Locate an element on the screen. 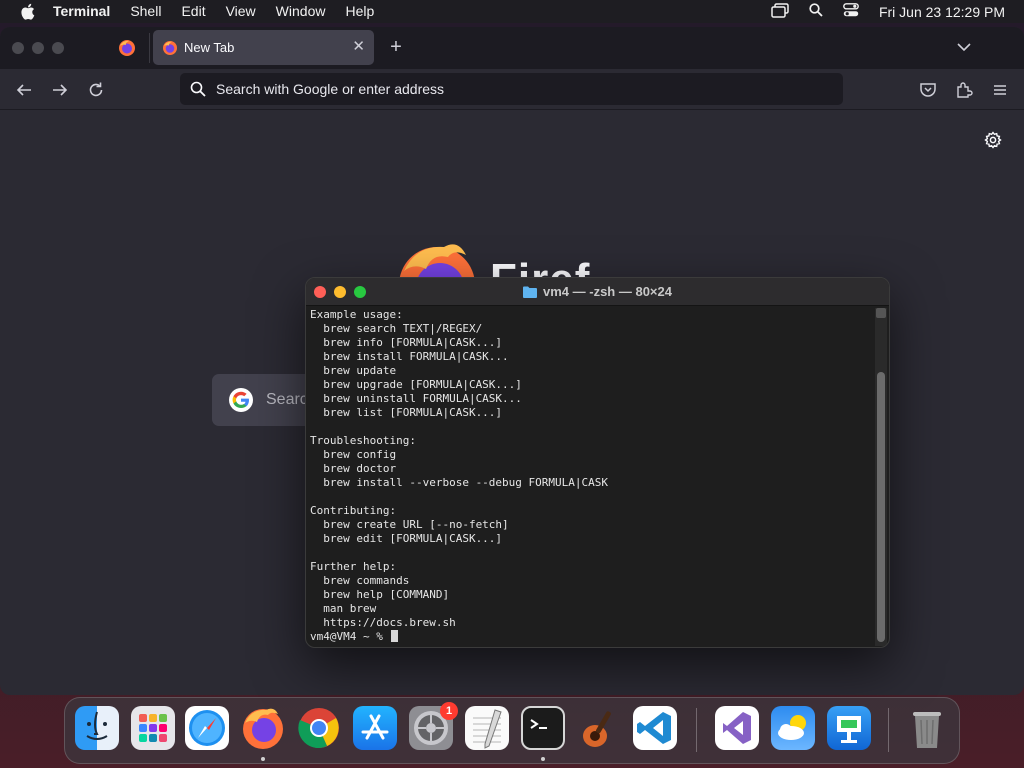 The width and height of the screenshot is (1024, 768). app-store-icon is located at coordinates (375, 728).